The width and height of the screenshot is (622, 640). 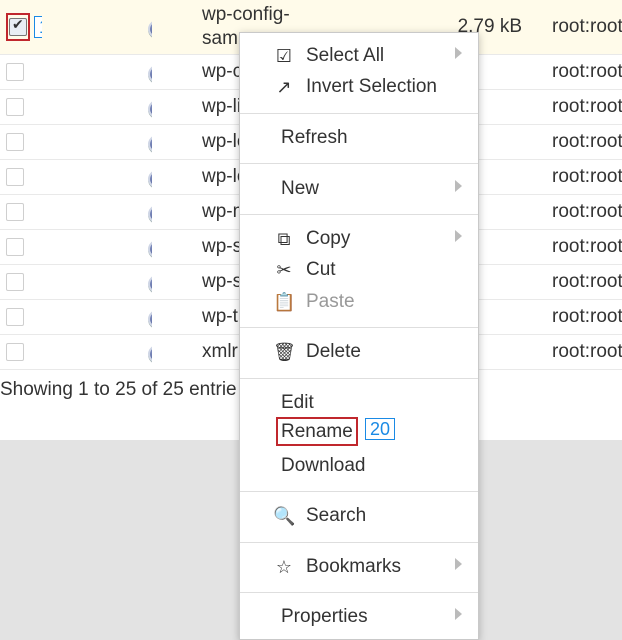 I want to click on scissors-icon: ✂, so click(x=284, y=270).